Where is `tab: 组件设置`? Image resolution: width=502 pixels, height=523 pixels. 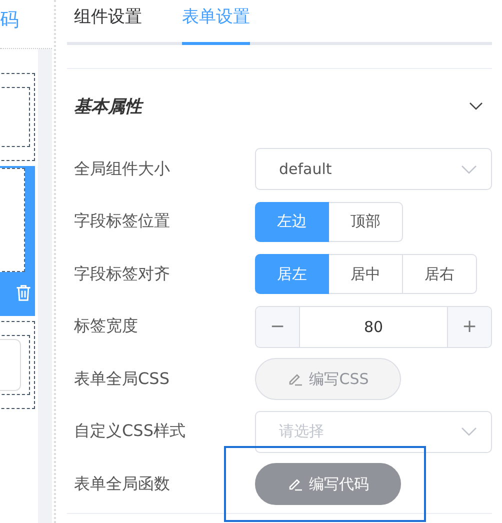 tab: 组件设置 is located at coordinates (108, 22).